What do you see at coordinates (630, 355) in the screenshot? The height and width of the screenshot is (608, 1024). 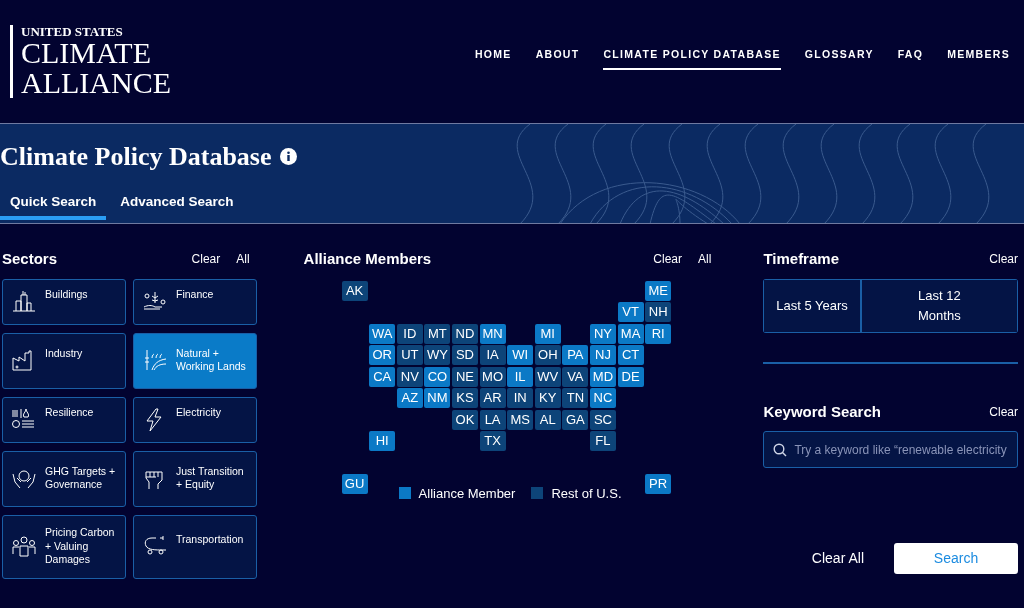 I see `state-tile: CT` at bounding box center [630, 355].